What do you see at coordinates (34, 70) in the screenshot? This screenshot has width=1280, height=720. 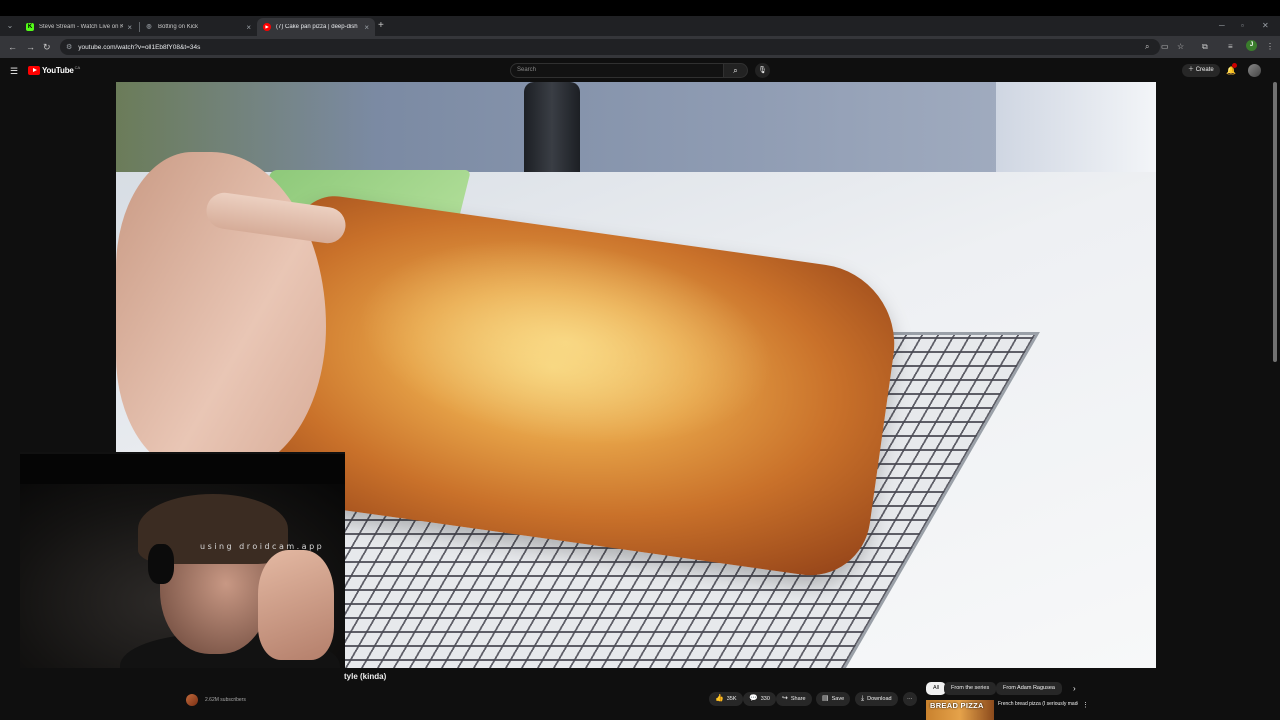 I see `youtube-play-icon` at bounding box center [34, 70].